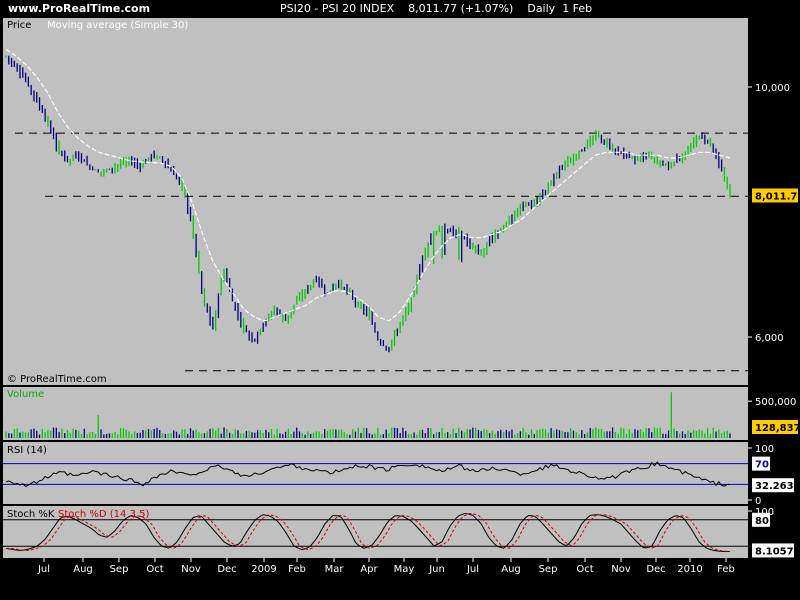 This screenshot has height=600, width=800. What do you see at coordinates (772, 88) in the screenshot?
I see `price-tick-label: 10,000` at bounding box center [772, 88].